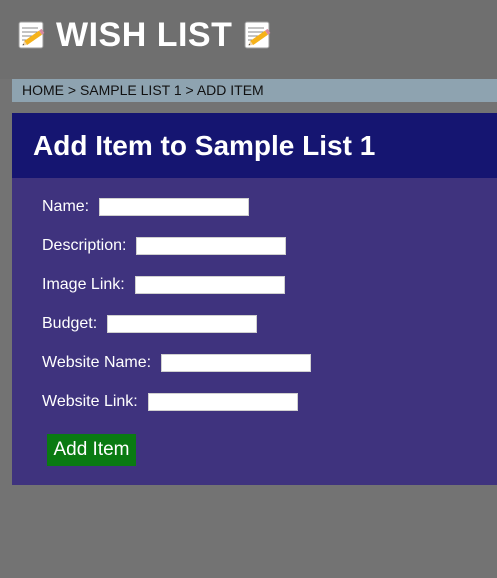  What do you see at coordinates (222, 401) in the screenshot?
I see `website-link-input` at bounding box center [222, 401].